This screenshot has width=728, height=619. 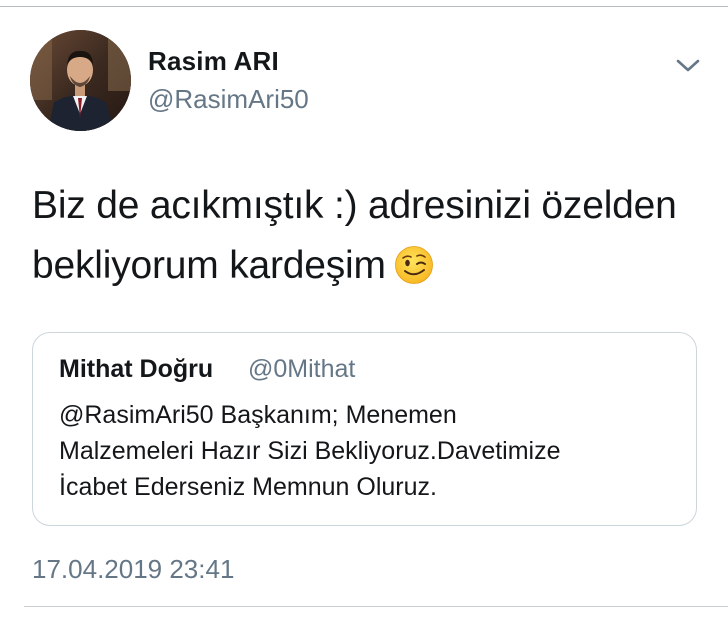 I want to click on bottom-divider, so click(x=376, y=606).